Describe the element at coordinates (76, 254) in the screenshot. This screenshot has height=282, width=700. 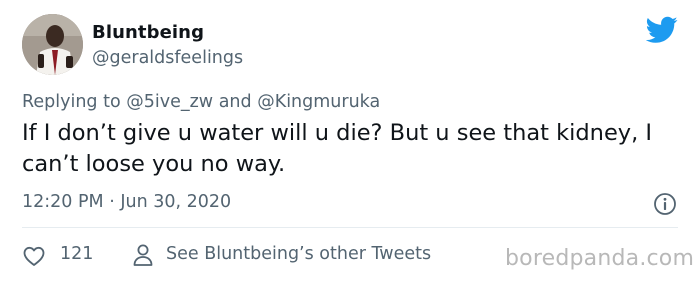
I see `like-count: 121` at that location.